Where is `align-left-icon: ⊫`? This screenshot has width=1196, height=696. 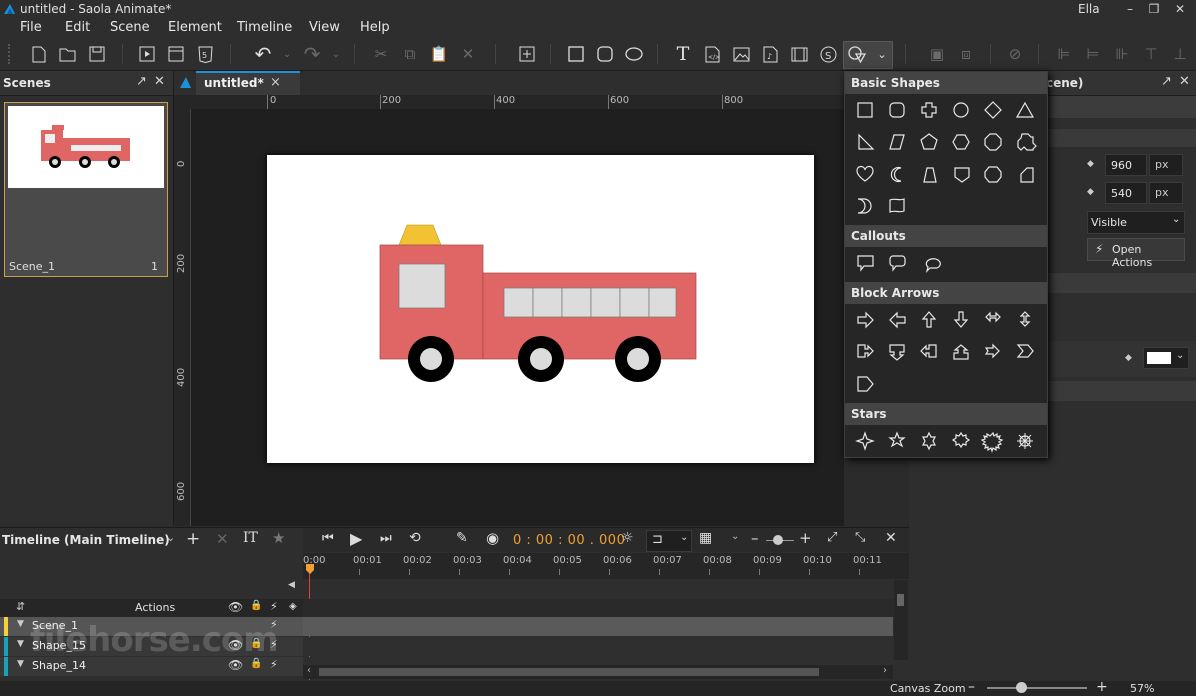 align-left-icon: ⊫ is located at coordinates (1064, 54).